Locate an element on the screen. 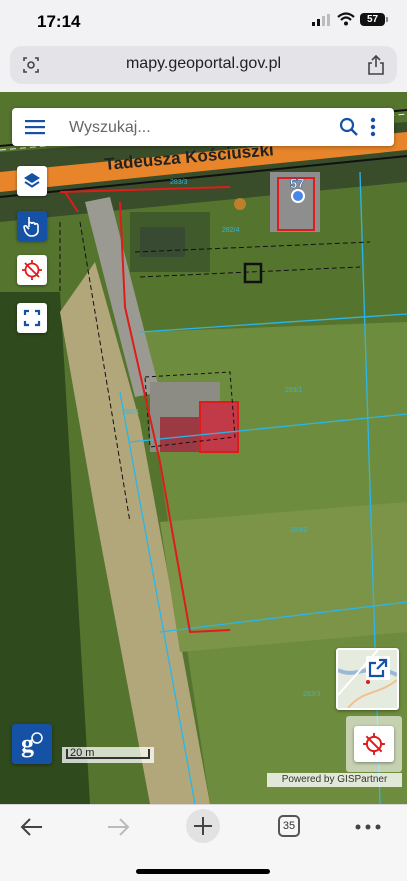  forward-arrow-icon is located at coordinates (118, 827).